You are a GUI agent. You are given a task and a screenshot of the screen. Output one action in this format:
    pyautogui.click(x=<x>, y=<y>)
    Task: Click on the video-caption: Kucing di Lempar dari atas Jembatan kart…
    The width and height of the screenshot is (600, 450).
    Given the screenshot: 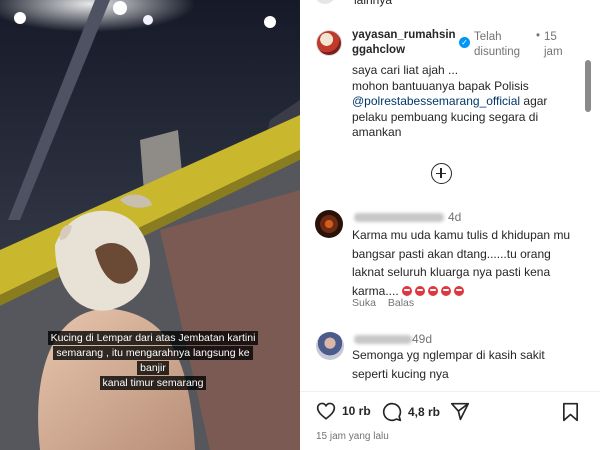 What is the action you would take?
    pyautogui.click(x=153, y=361)
    